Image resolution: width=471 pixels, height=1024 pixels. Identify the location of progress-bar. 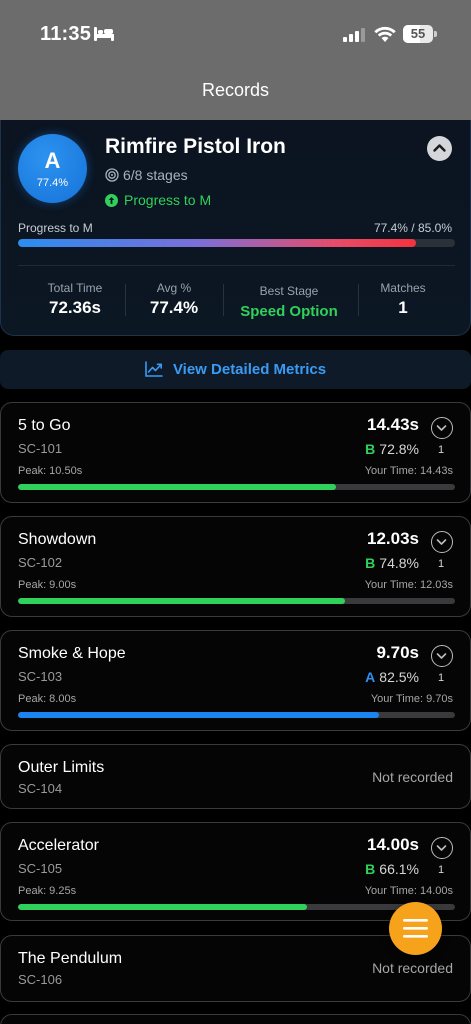
(236, 243).